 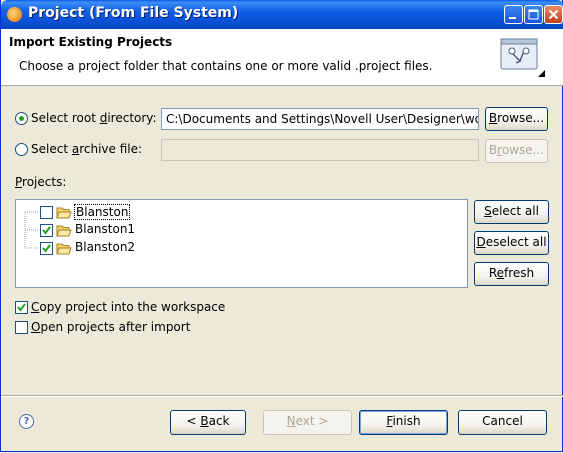 I want to click on maximize-icon, so click(x=533, y=14).